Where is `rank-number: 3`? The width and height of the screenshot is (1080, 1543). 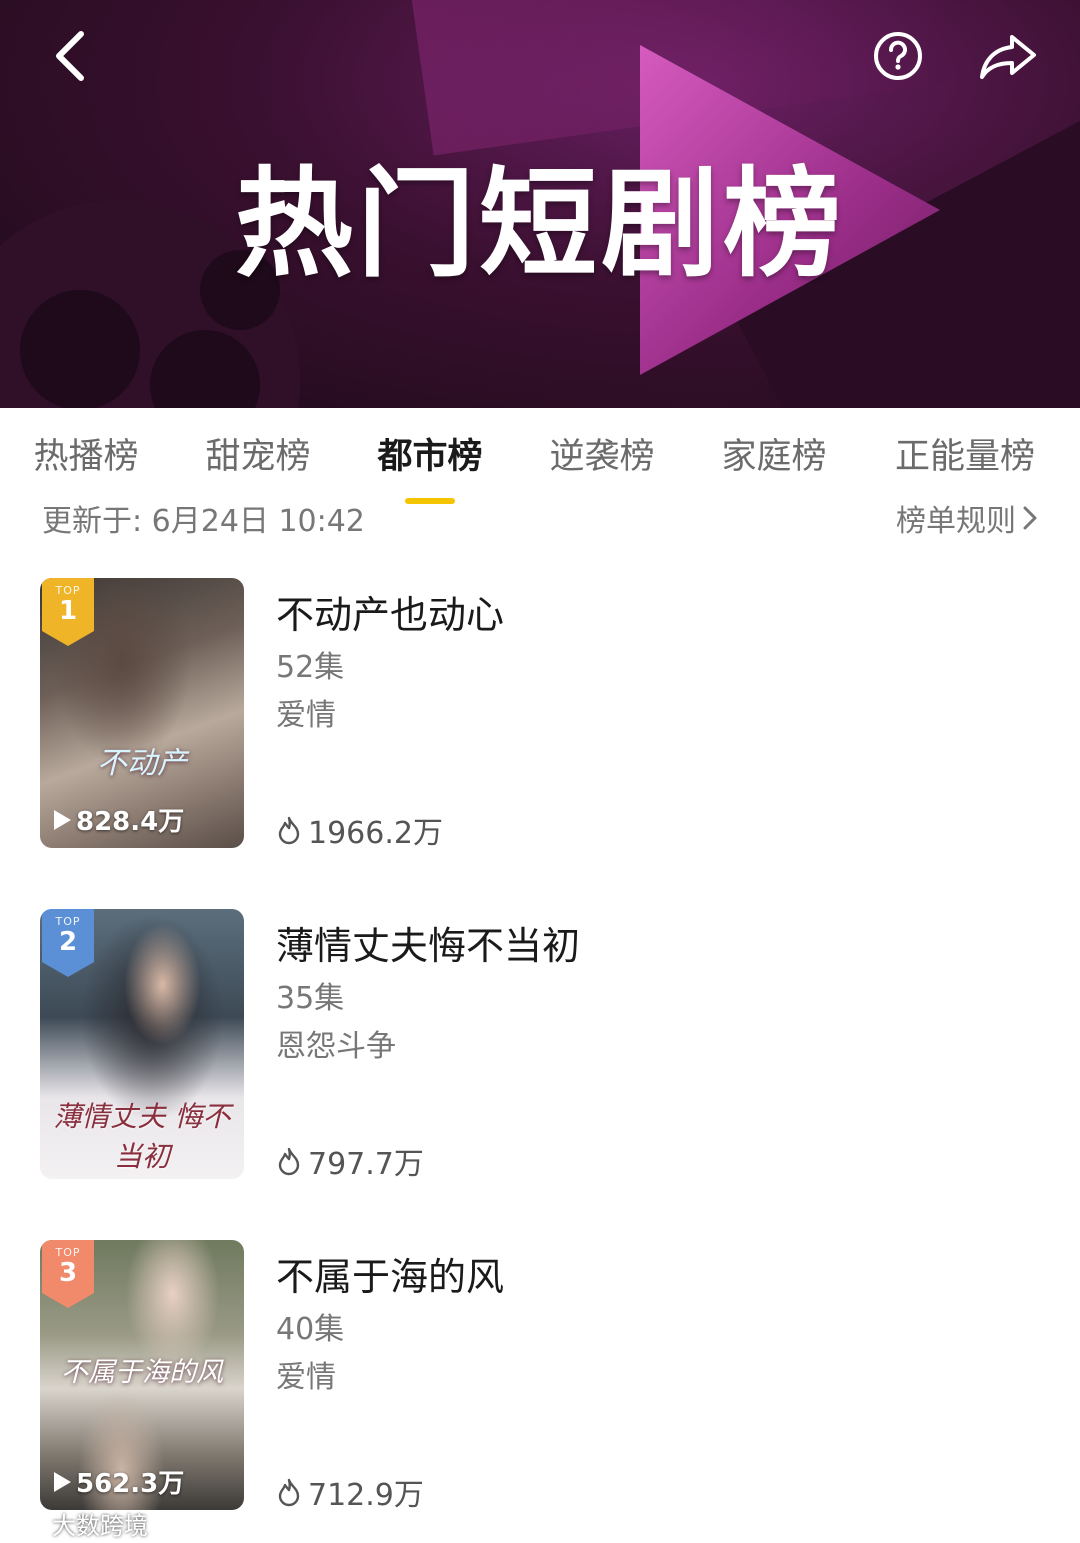
rank-number: 3 is located at coordinates (68, 1273).